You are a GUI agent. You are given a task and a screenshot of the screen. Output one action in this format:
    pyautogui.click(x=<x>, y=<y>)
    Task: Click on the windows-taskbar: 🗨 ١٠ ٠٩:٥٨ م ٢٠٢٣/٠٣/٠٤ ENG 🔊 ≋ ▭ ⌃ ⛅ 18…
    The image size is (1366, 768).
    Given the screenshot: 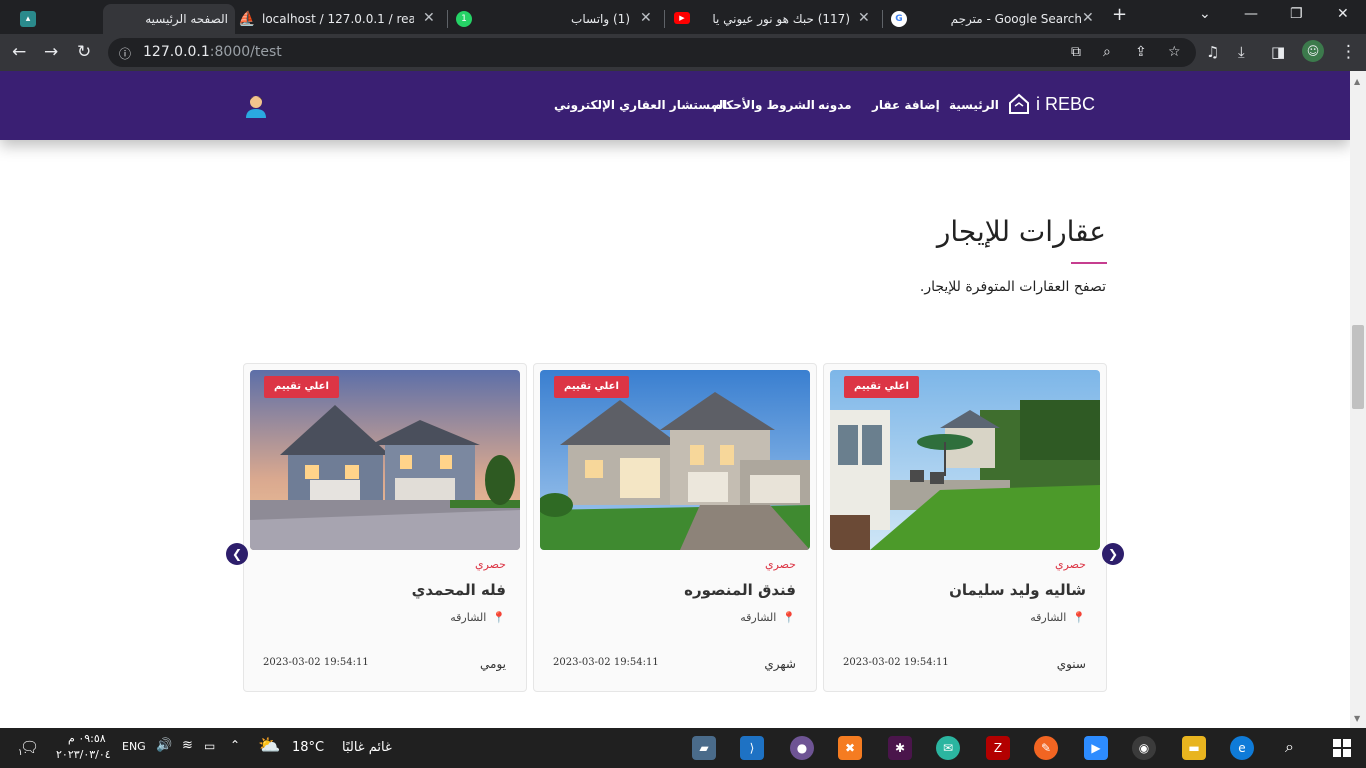 What is the action you would take?
    pyautogui.click(x=683, y=748)
    